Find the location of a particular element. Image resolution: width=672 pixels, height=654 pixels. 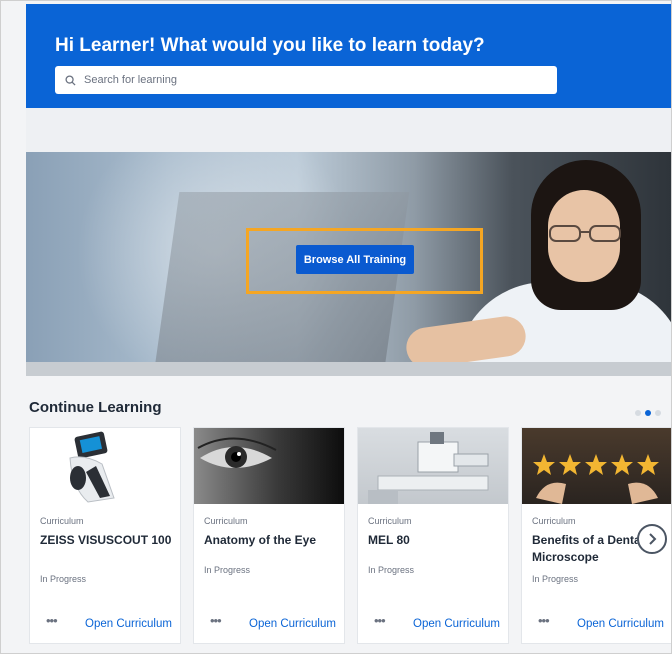

card-title: ZEISS VISUSCOUT 100 is located at coordinates (106, 540).